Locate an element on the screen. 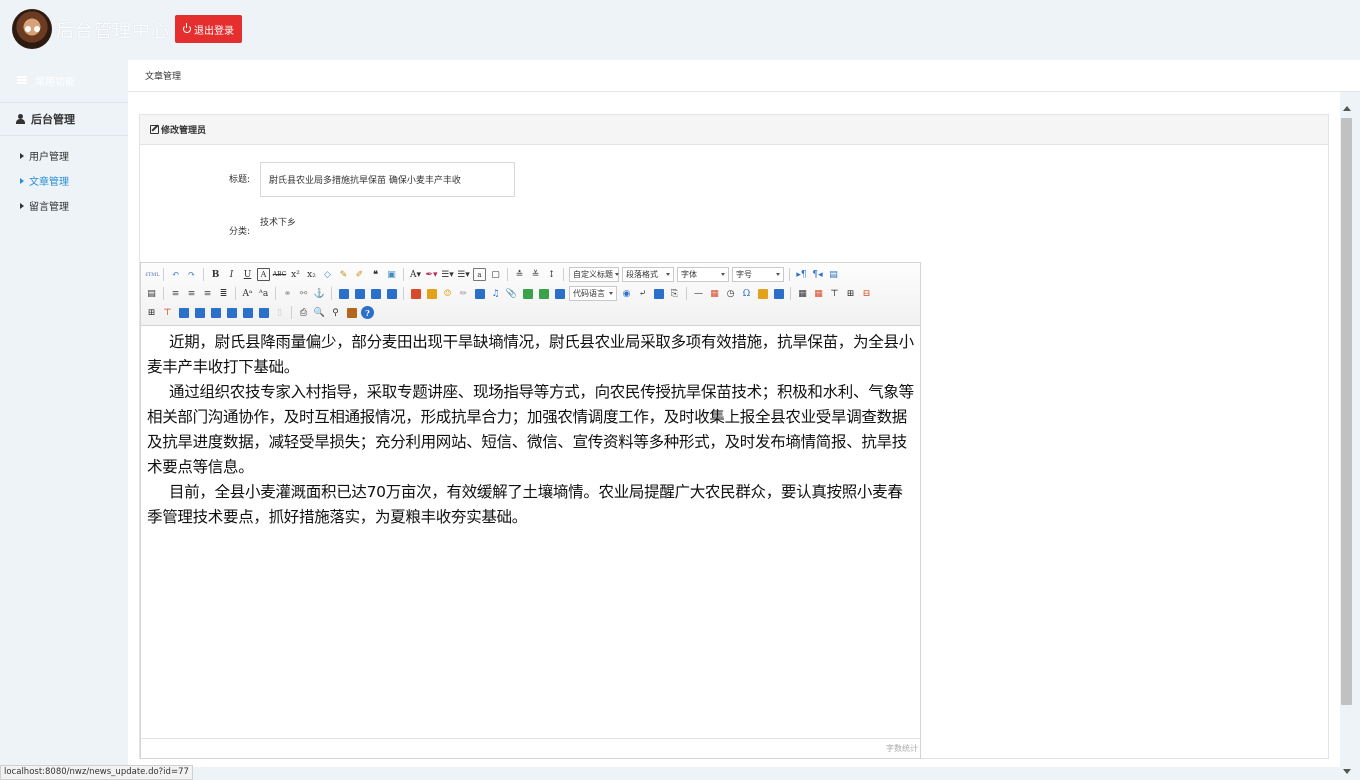 The width and height of the screenshot is (1360, 780). image-center-icon is located at coordinates (391, 293).